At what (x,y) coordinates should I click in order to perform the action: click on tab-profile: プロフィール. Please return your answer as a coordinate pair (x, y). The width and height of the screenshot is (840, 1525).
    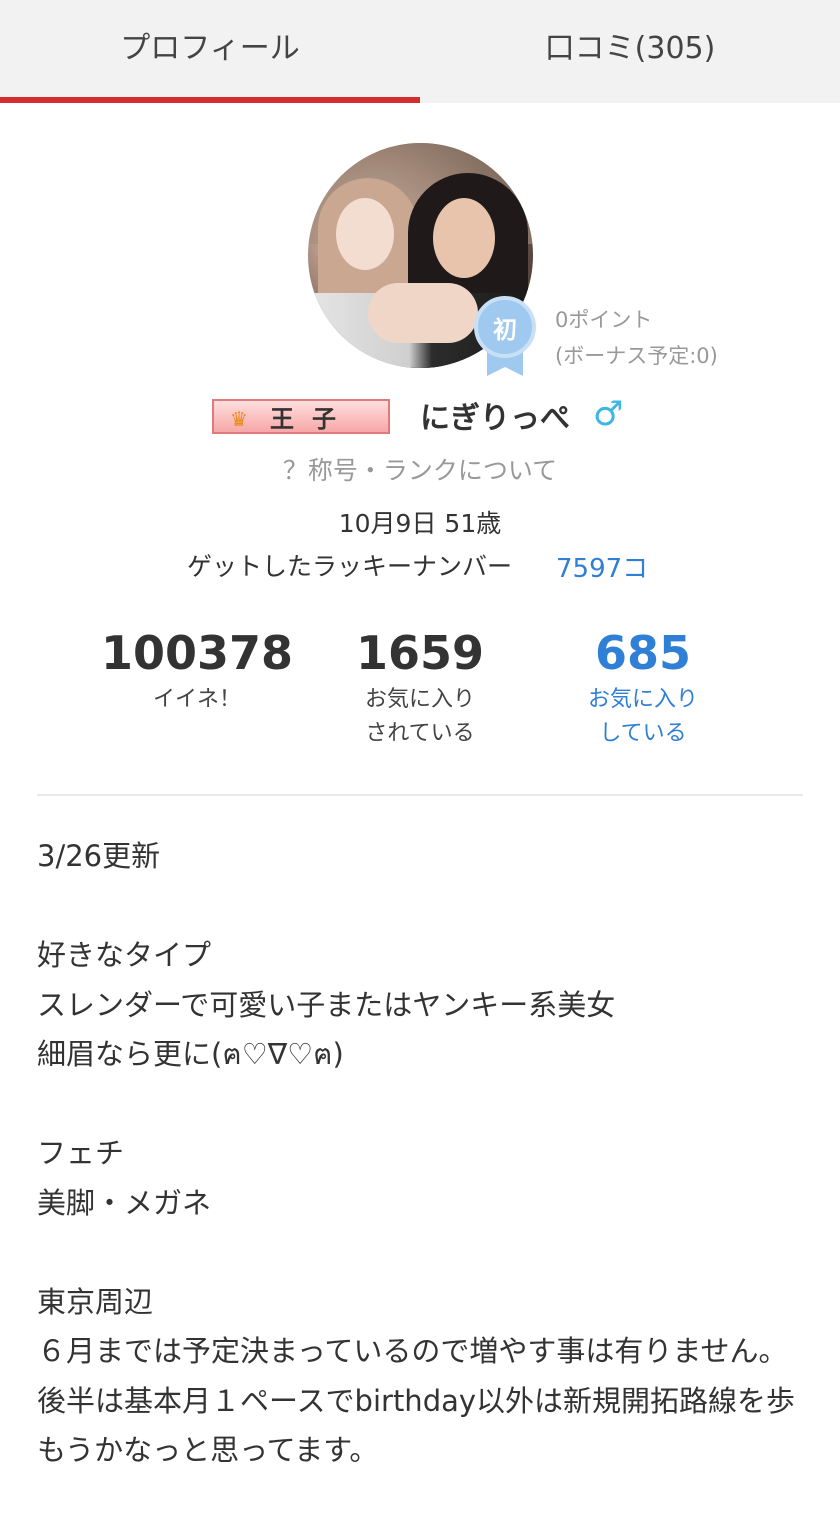
    Looking at the image, I should click on (210, 51).